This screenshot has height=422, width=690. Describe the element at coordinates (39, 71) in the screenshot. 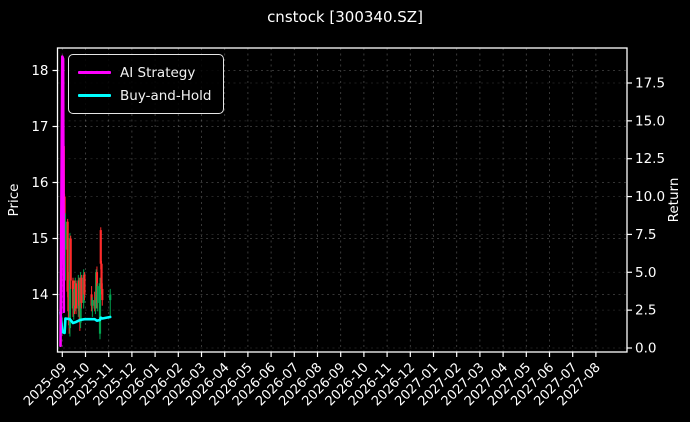

I see `price-tick-label: 18` at that location.